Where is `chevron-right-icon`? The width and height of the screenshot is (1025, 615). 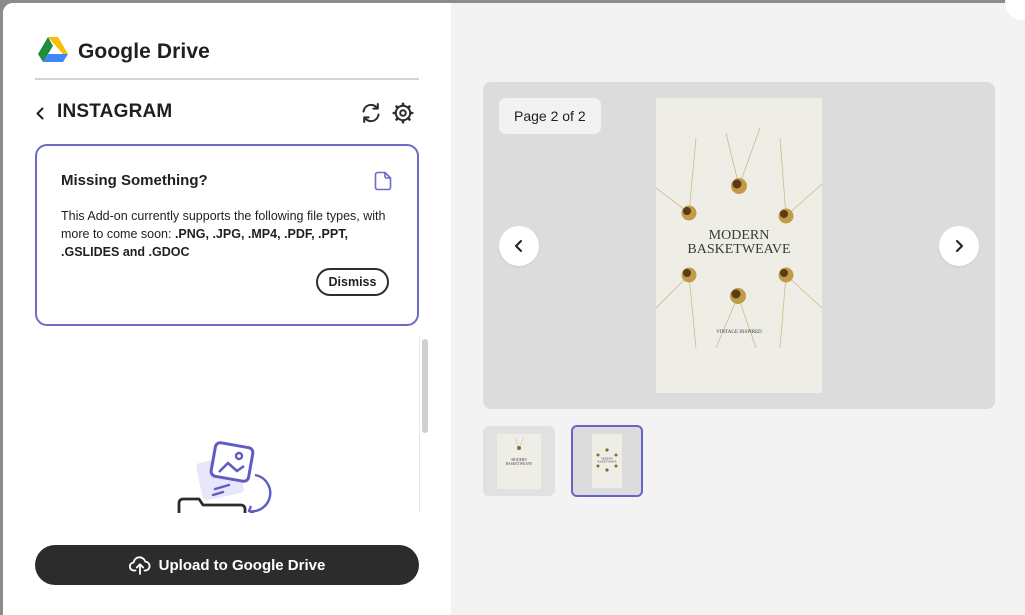 chevron-right-icon is located at coordinates (959, 246).